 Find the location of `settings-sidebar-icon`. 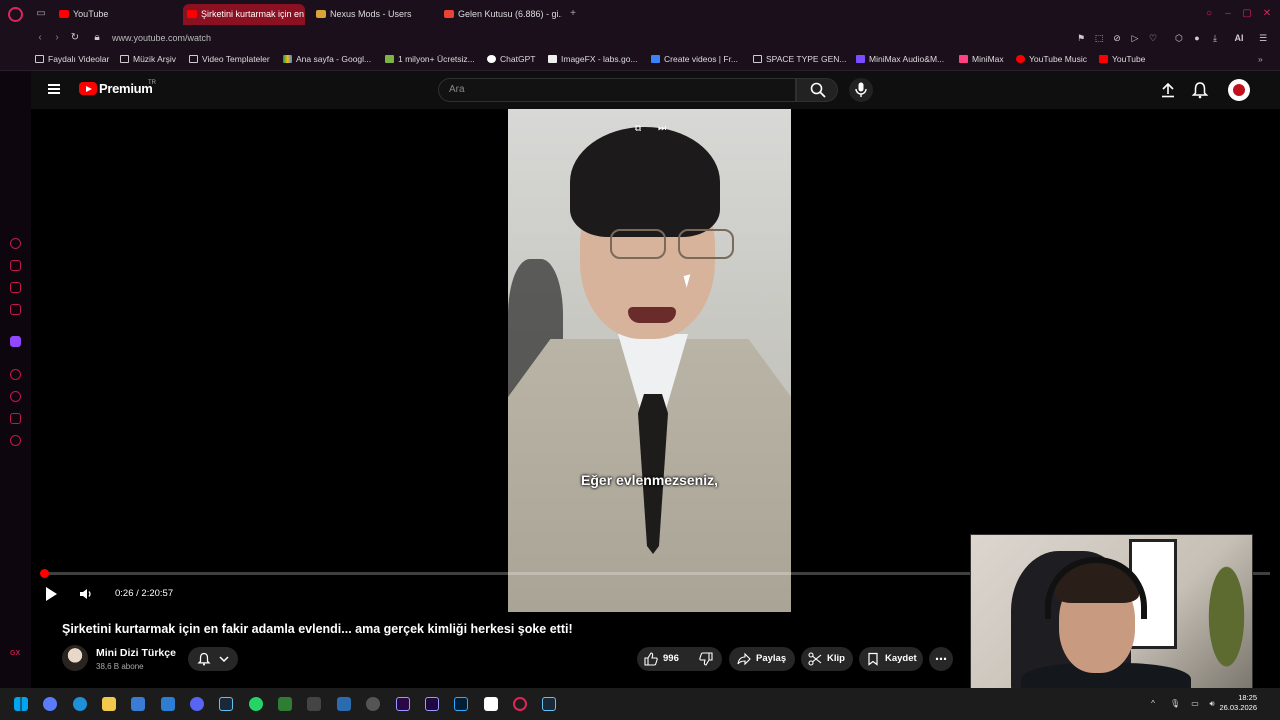

settings-sidebar-icon is located at coordinates (15, 440).